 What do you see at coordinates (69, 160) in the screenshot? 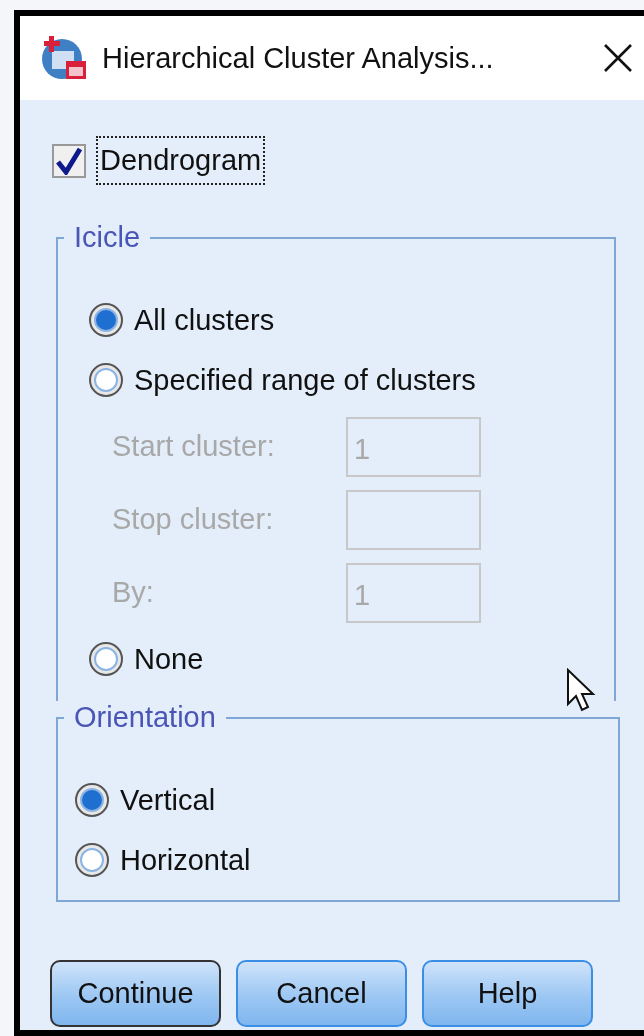
I see `checkbox` at bounding box center [69, 160].